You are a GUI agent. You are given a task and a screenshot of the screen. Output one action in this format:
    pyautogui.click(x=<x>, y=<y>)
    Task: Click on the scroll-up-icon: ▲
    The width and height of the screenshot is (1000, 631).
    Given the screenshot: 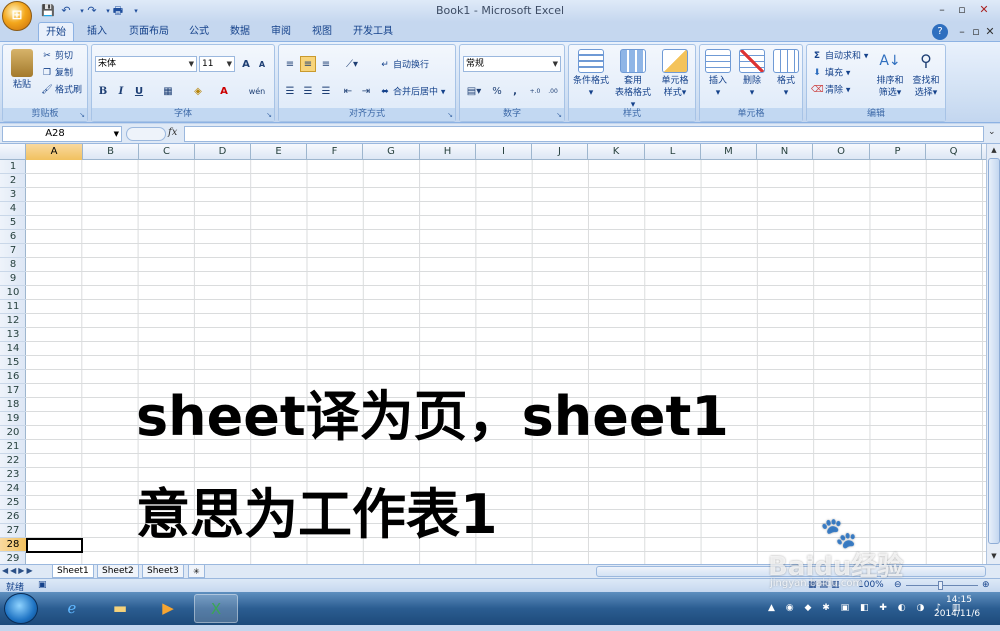 What is the action you would take?
    pyautogui.click(x=994, y=150)
    